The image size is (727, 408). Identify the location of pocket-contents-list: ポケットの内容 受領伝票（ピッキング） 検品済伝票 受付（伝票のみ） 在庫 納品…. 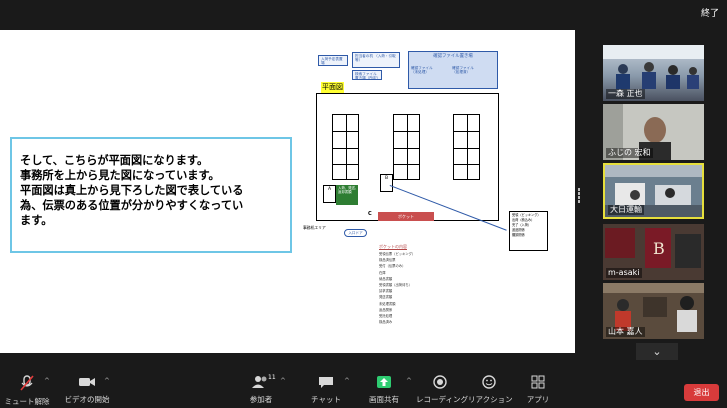
(409, 284).